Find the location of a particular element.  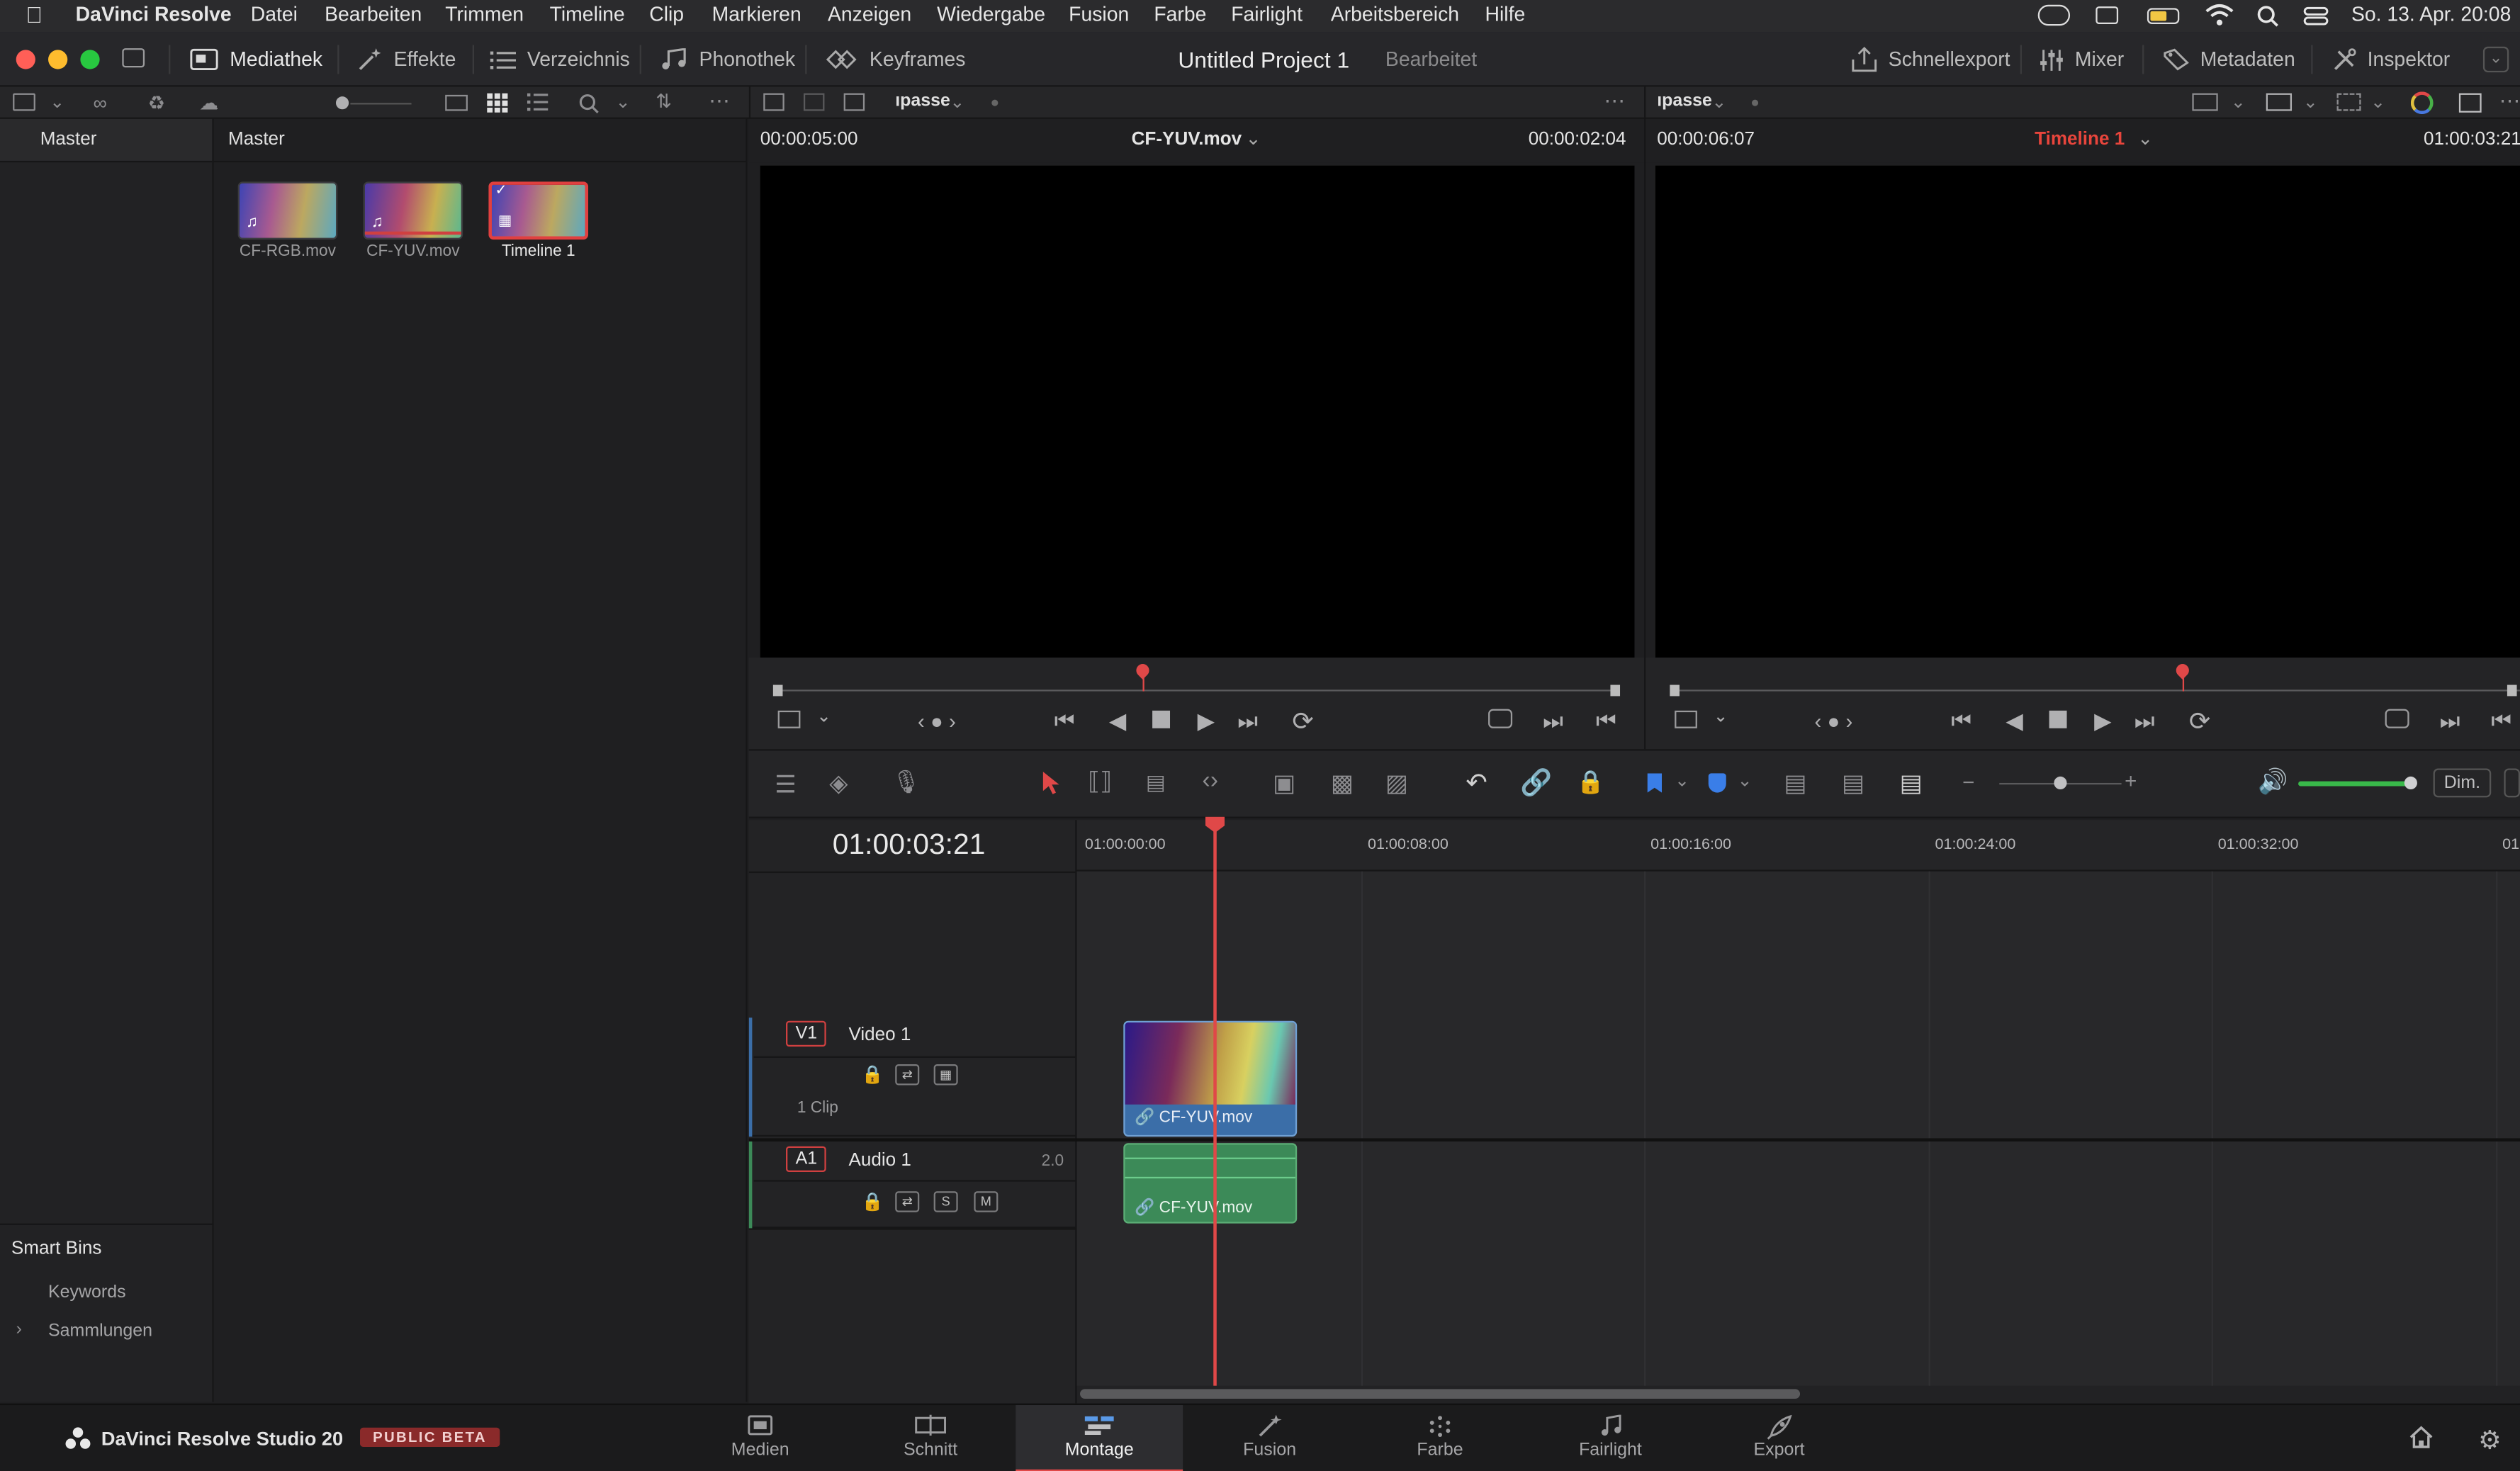

sync-icon: ♻ is located at coordinates (156, 102).